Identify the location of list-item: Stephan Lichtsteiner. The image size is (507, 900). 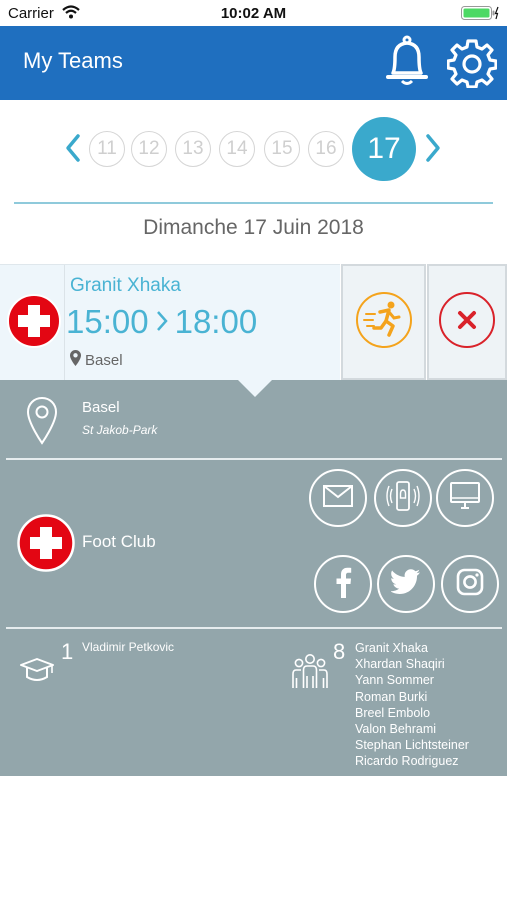
(412, 745).